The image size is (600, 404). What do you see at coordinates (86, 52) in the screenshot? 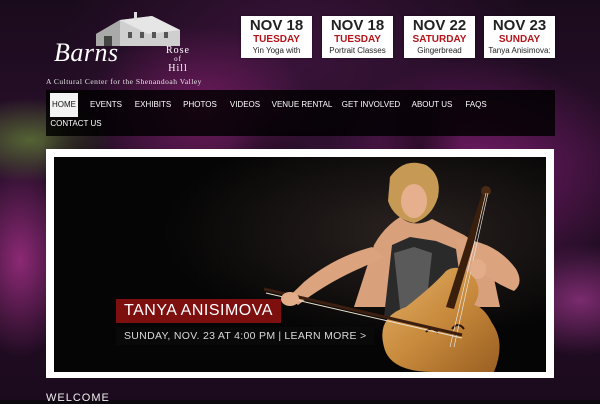
I see `logo-wordmark: Barns` at bounding box center [86, 52].